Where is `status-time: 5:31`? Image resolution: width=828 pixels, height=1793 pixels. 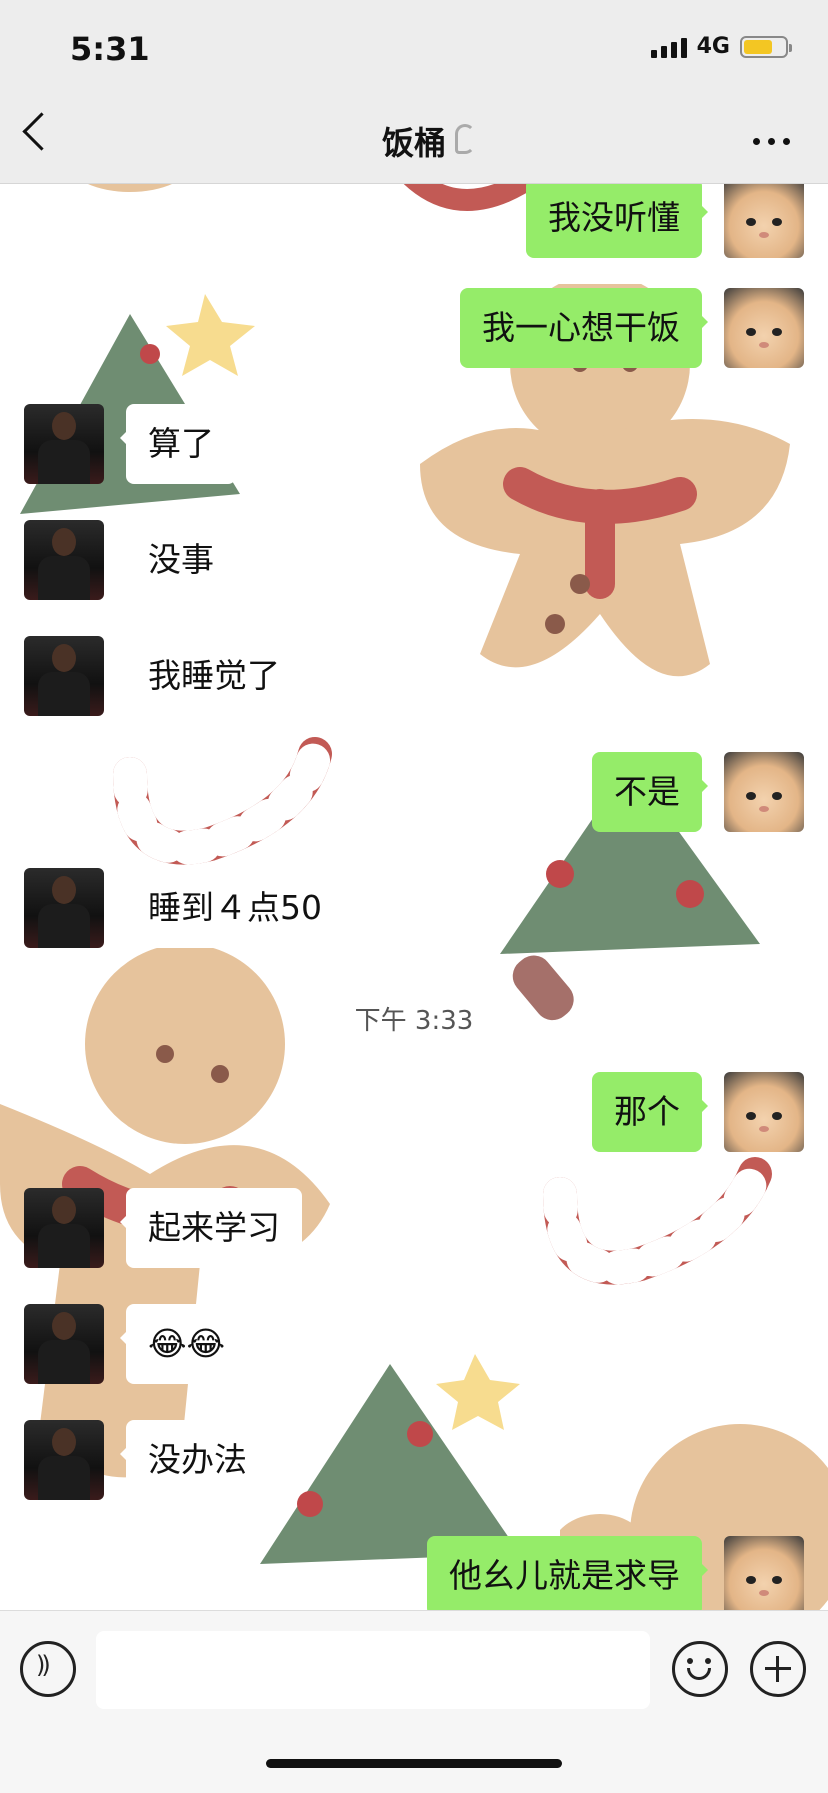 status-time: 5:31 is located at coordinates (110, 49).